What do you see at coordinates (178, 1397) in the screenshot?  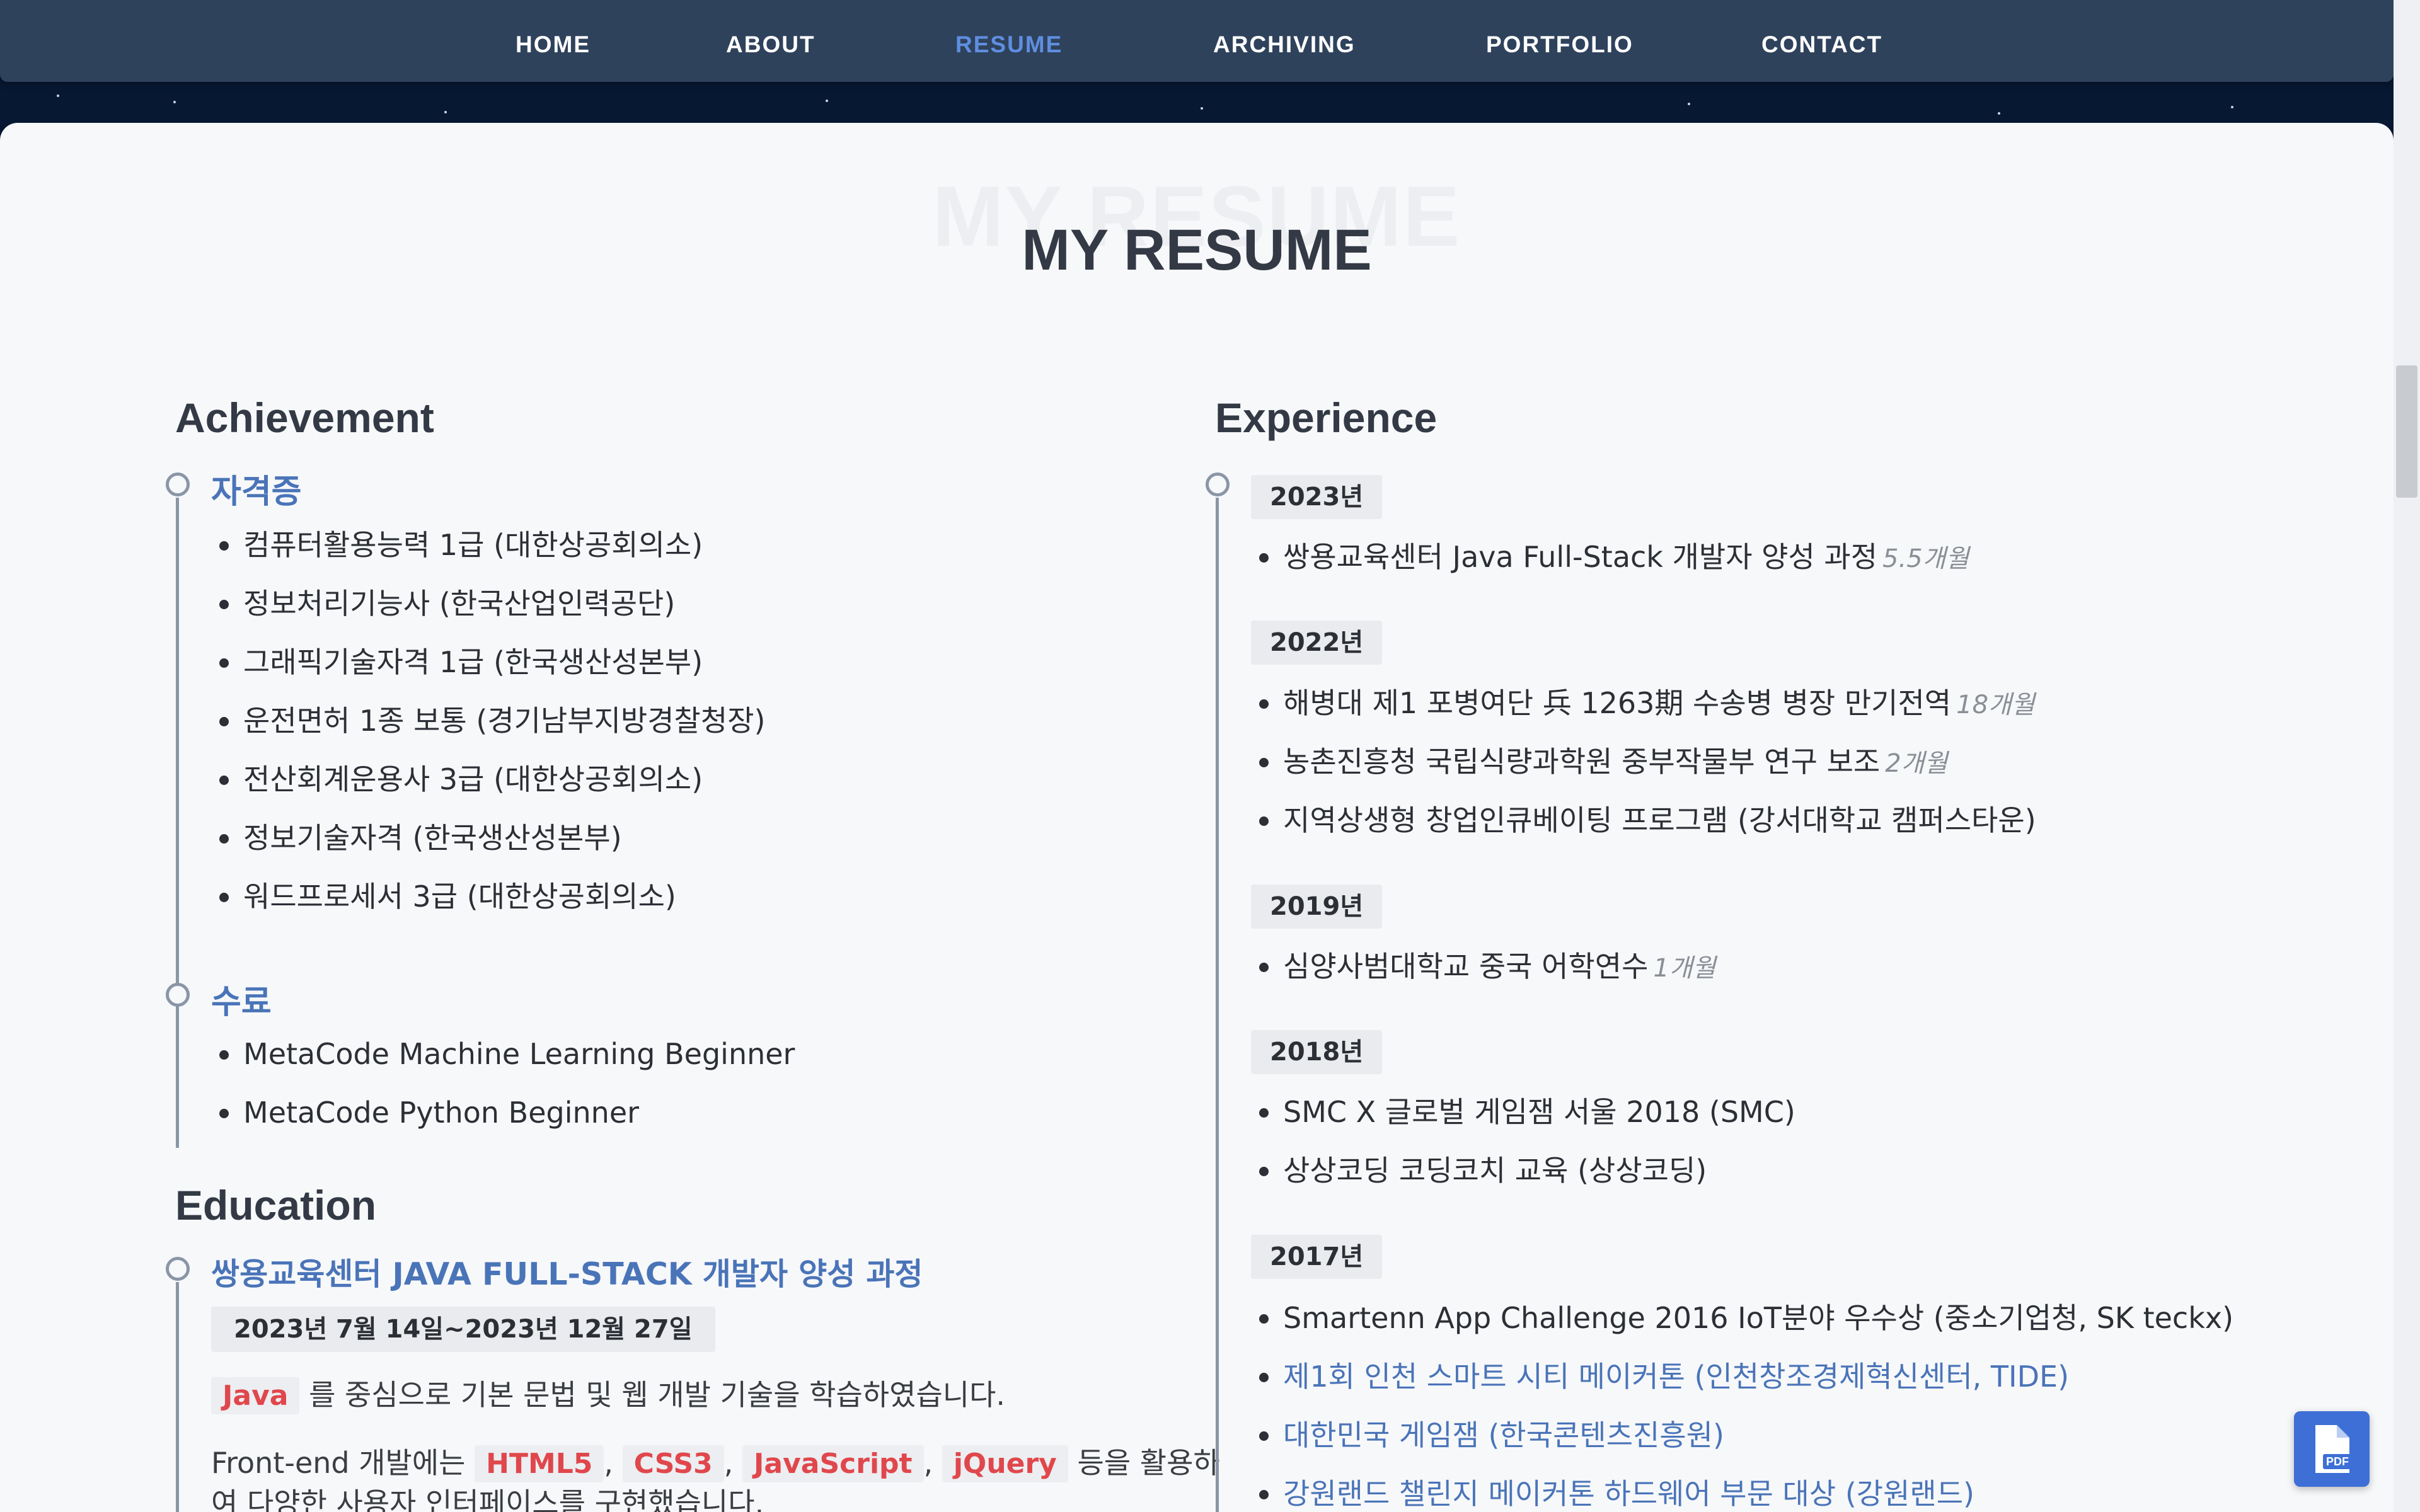 I see `education-timeline-line` at bounding box center [178, 1397].